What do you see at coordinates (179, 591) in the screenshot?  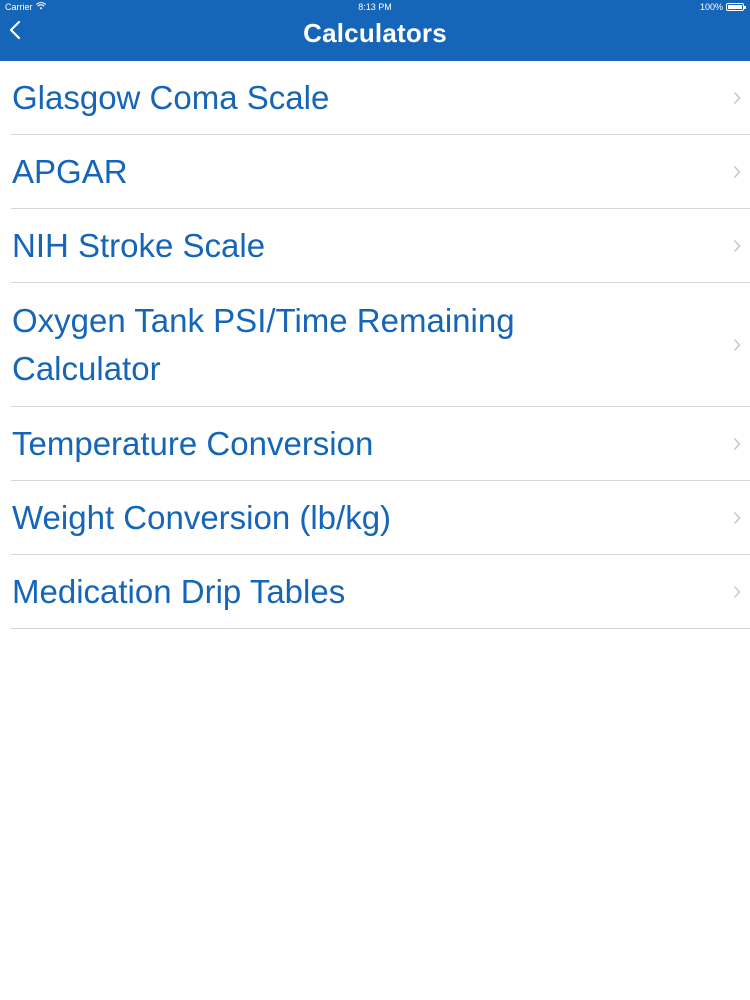 I see `list-item-label: Medication Drip Tables` at bounding box center [179, 591].